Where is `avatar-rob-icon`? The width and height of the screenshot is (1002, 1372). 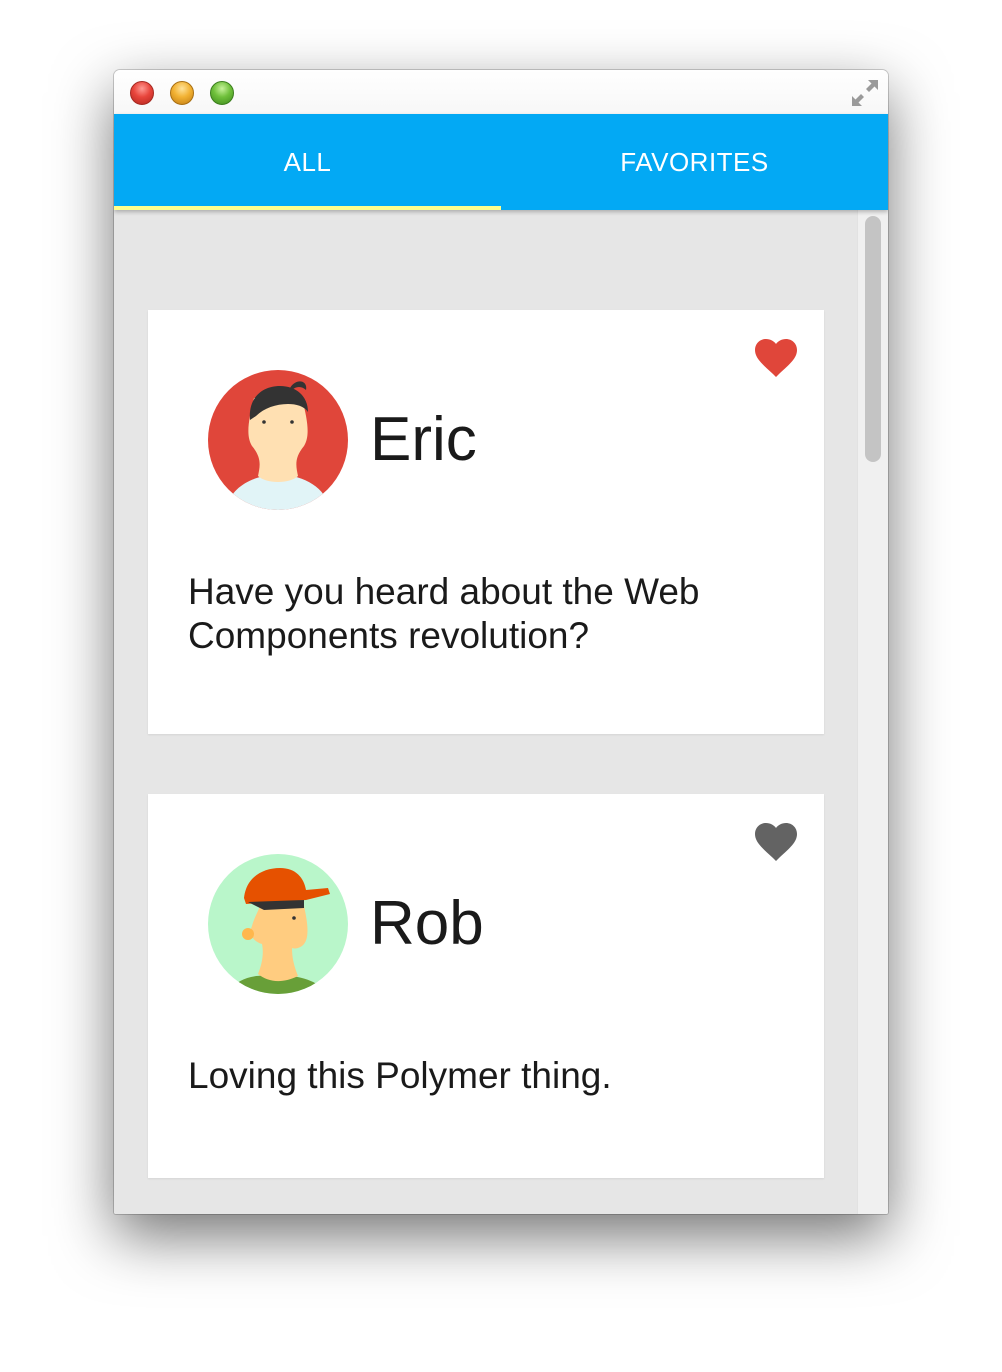
avatar-rob-icon is located at coordinates (278, 924).